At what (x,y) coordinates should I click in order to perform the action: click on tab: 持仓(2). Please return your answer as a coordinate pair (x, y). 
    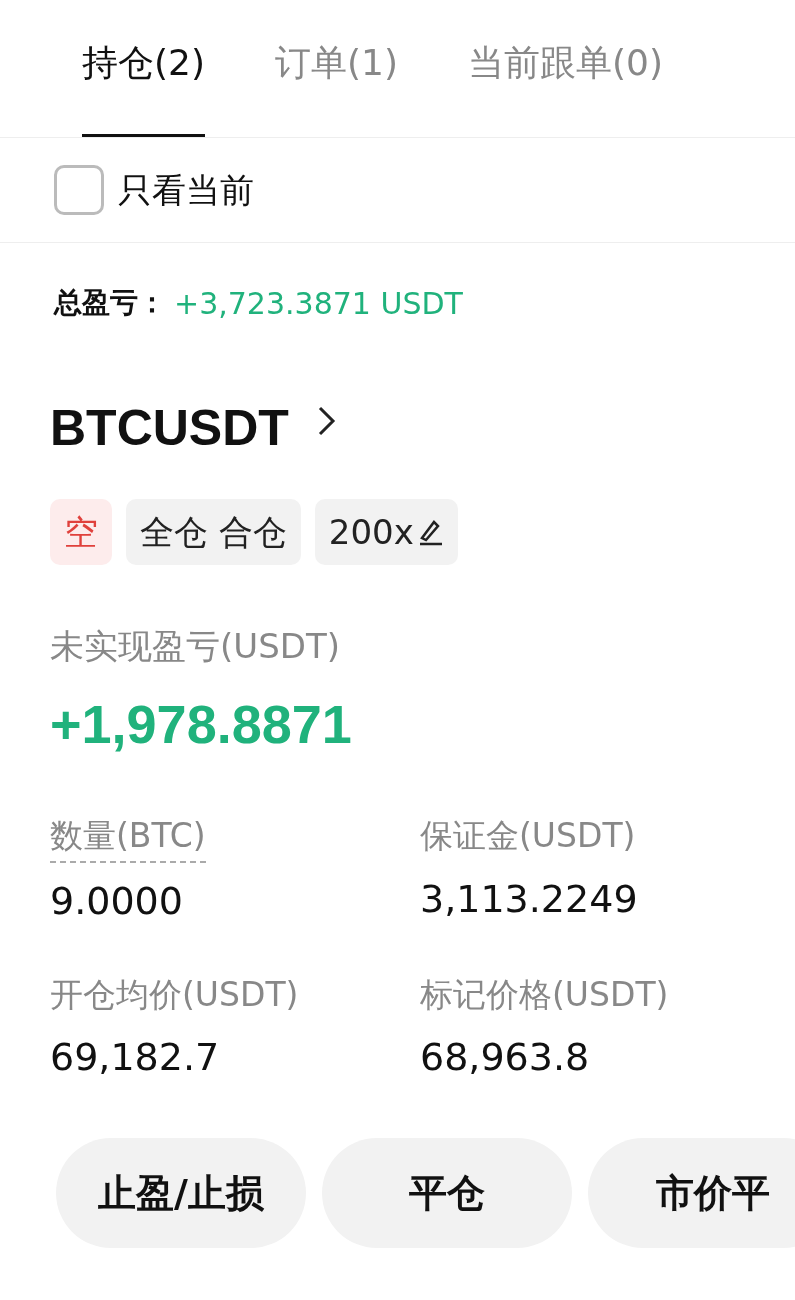
    Looking at the image, I should click on (143, 86).